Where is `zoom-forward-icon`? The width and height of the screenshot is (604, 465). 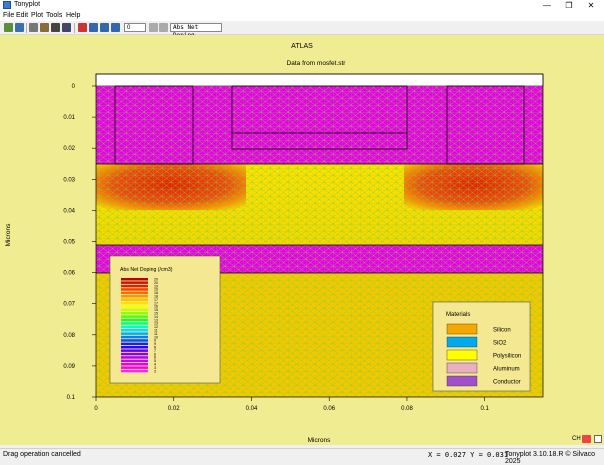 zoom-forward-icon is located at coordinates (163, 27).